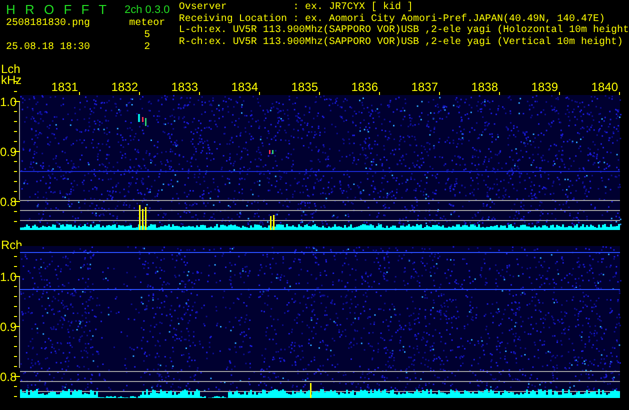 The width and height of the screenshot is (629, 410). Describe the element at coordinates (57, 10) in the screenshot. I see `app-title: H R O F F T` at that location.